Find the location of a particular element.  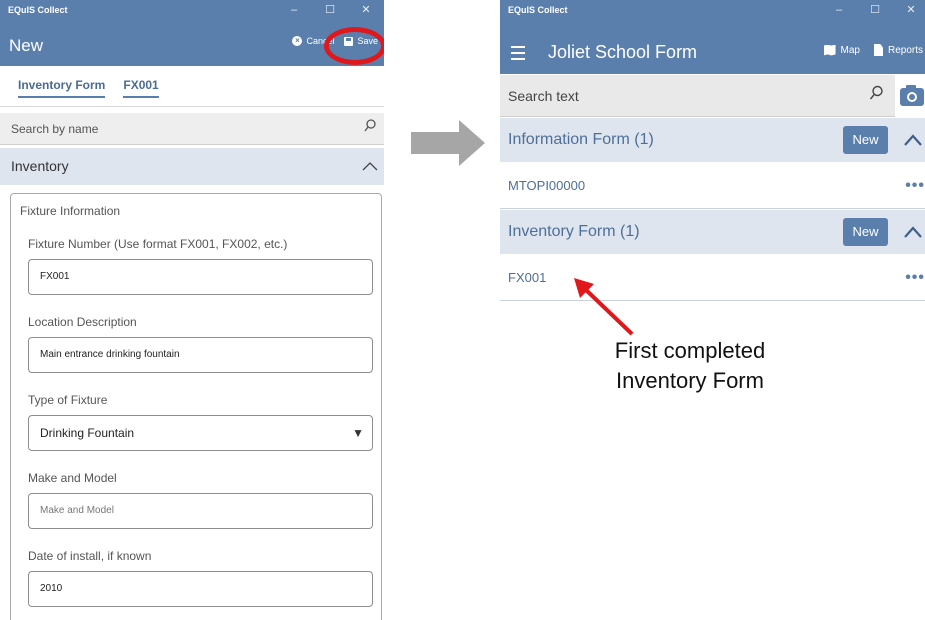

search-placeholder: Search text is located at coordinates (543, 96).